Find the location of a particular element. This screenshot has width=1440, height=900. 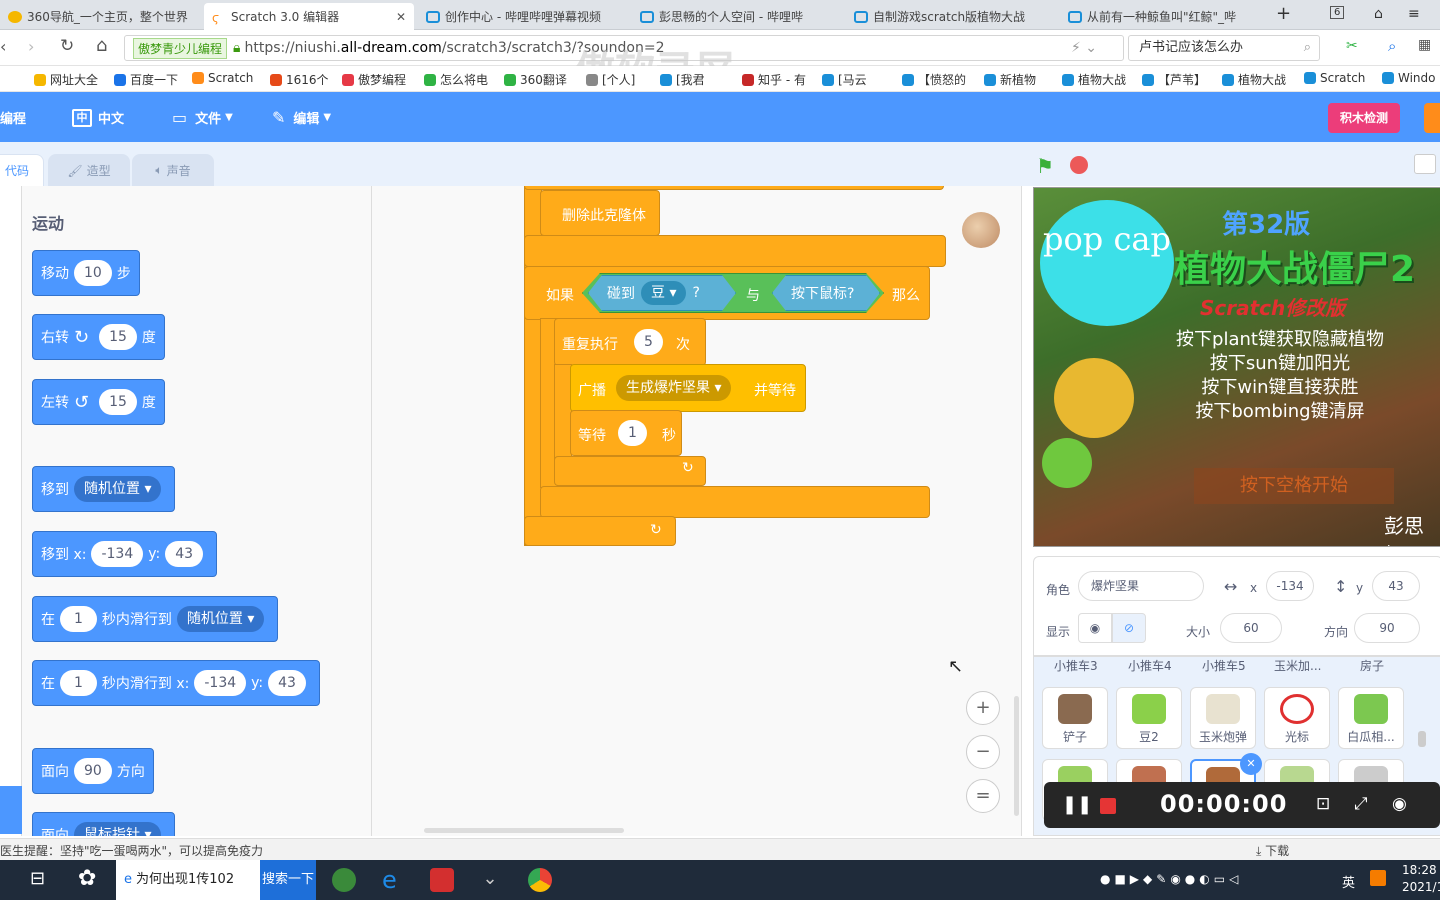

browser-tab-bilibili-creator: 创作中心 - 哔哩哔哩弹幕视频 is located at coordinates (523, 16).